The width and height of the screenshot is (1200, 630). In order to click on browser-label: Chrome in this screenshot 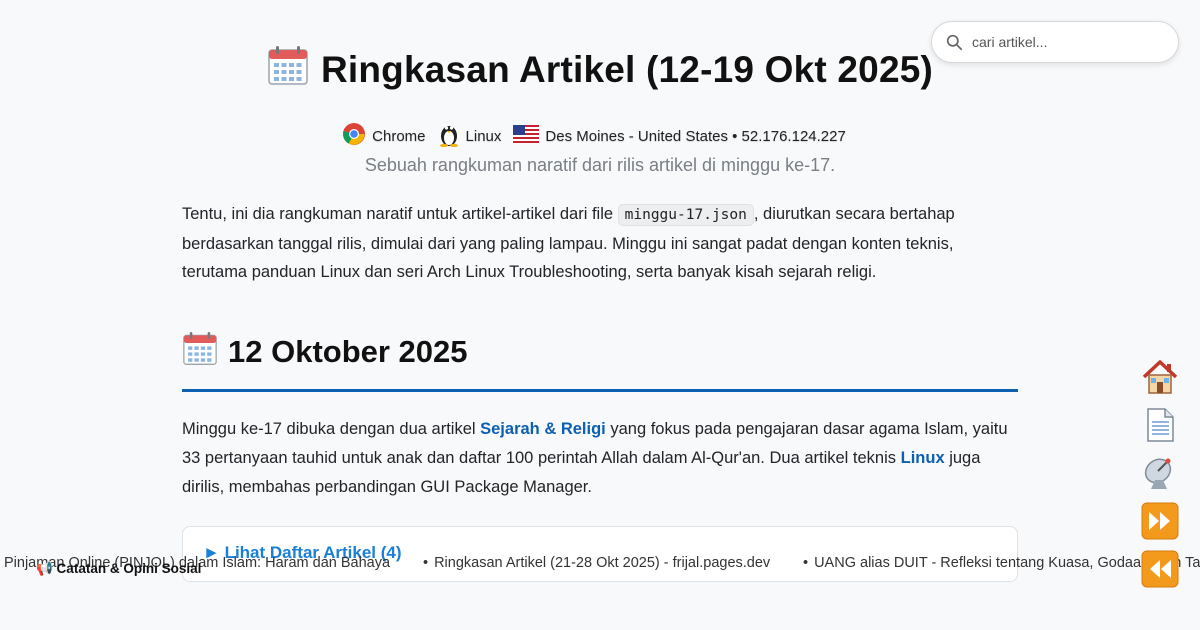, I will do `click(399, 136)`.